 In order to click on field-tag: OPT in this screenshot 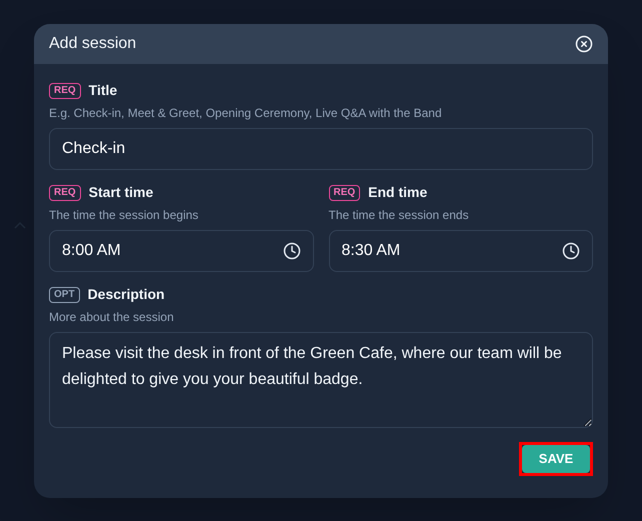, I will do `click(64, 294)`.